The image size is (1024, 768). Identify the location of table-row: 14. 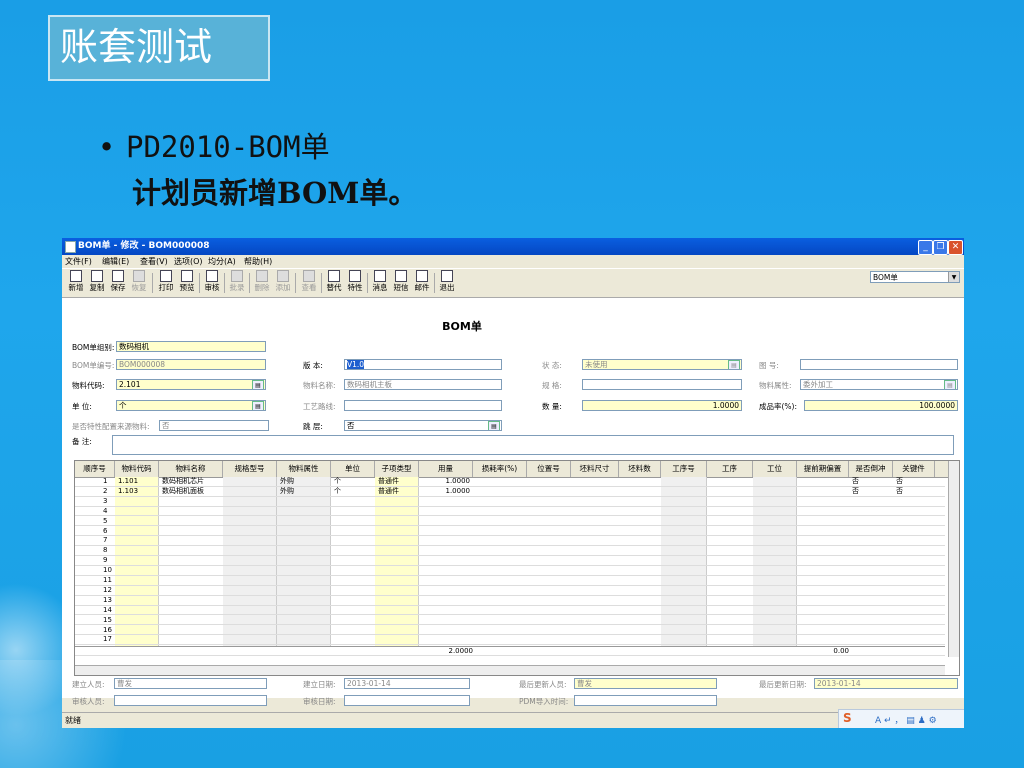
(510, 611).